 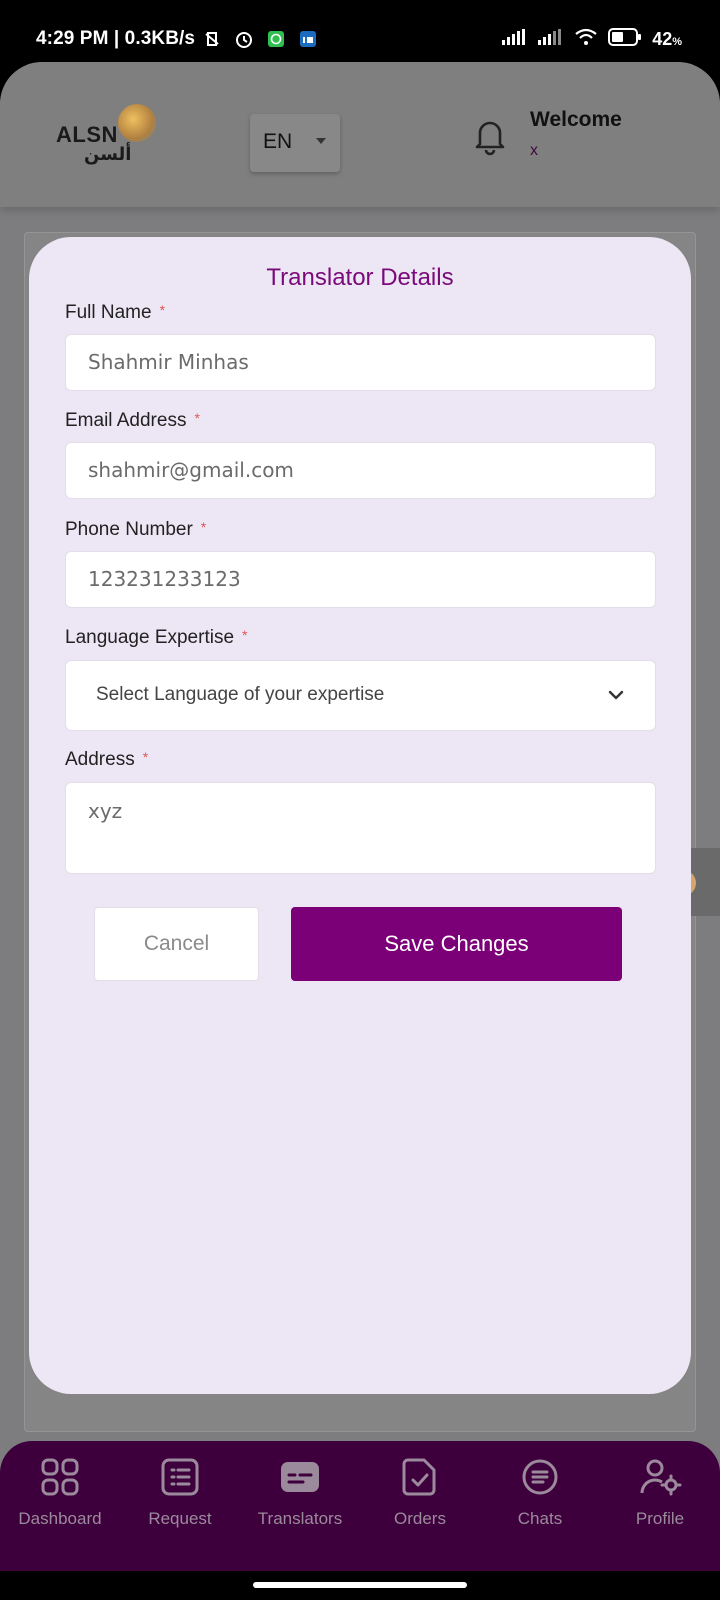 What do you see at coordinates (660, 1477) in the screenshot?
I see `user-gear-icon` at bounding box center [660, 1477].